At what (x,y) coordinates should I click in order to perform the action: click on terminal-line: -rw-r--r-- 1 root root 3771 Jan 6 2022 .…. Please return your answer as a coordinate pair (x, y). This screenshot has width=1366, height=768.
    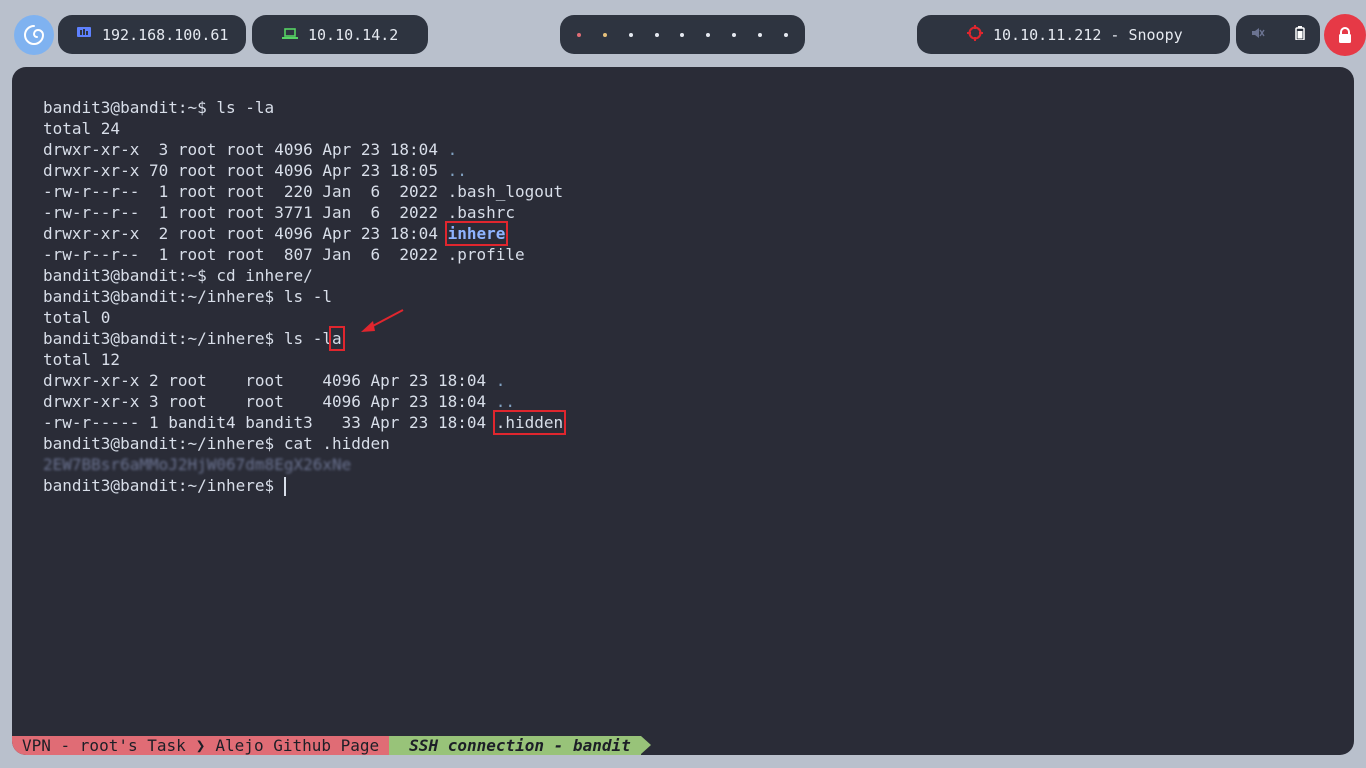
    Looking at the image, I should click on (303, 212).